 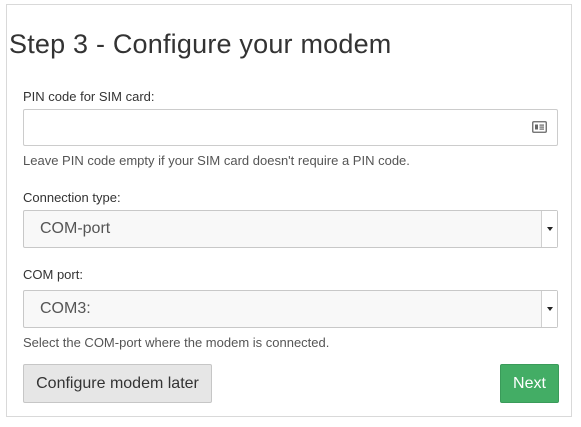 I want to click on id-card-icon, so click(x=539, y=127).